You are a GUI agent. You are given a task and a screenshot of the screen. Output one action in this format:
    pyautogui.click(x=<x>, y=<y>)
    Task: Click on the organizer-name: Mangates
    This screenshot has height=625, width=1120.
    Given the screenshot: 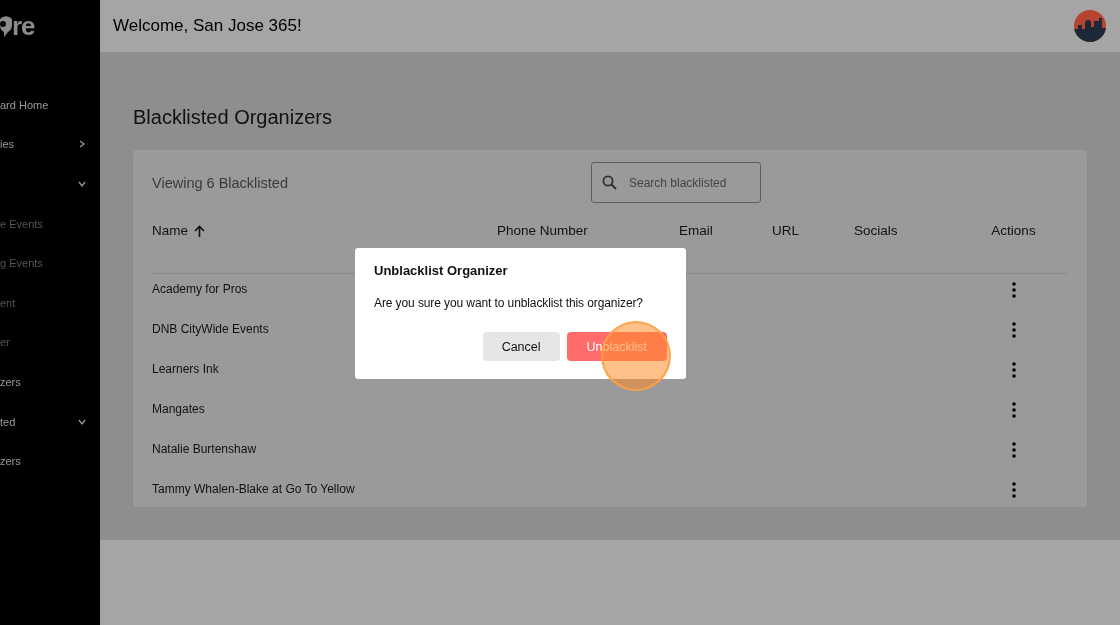 What is the action you would take?
    pyautogui.click(x=178, y=409)
    